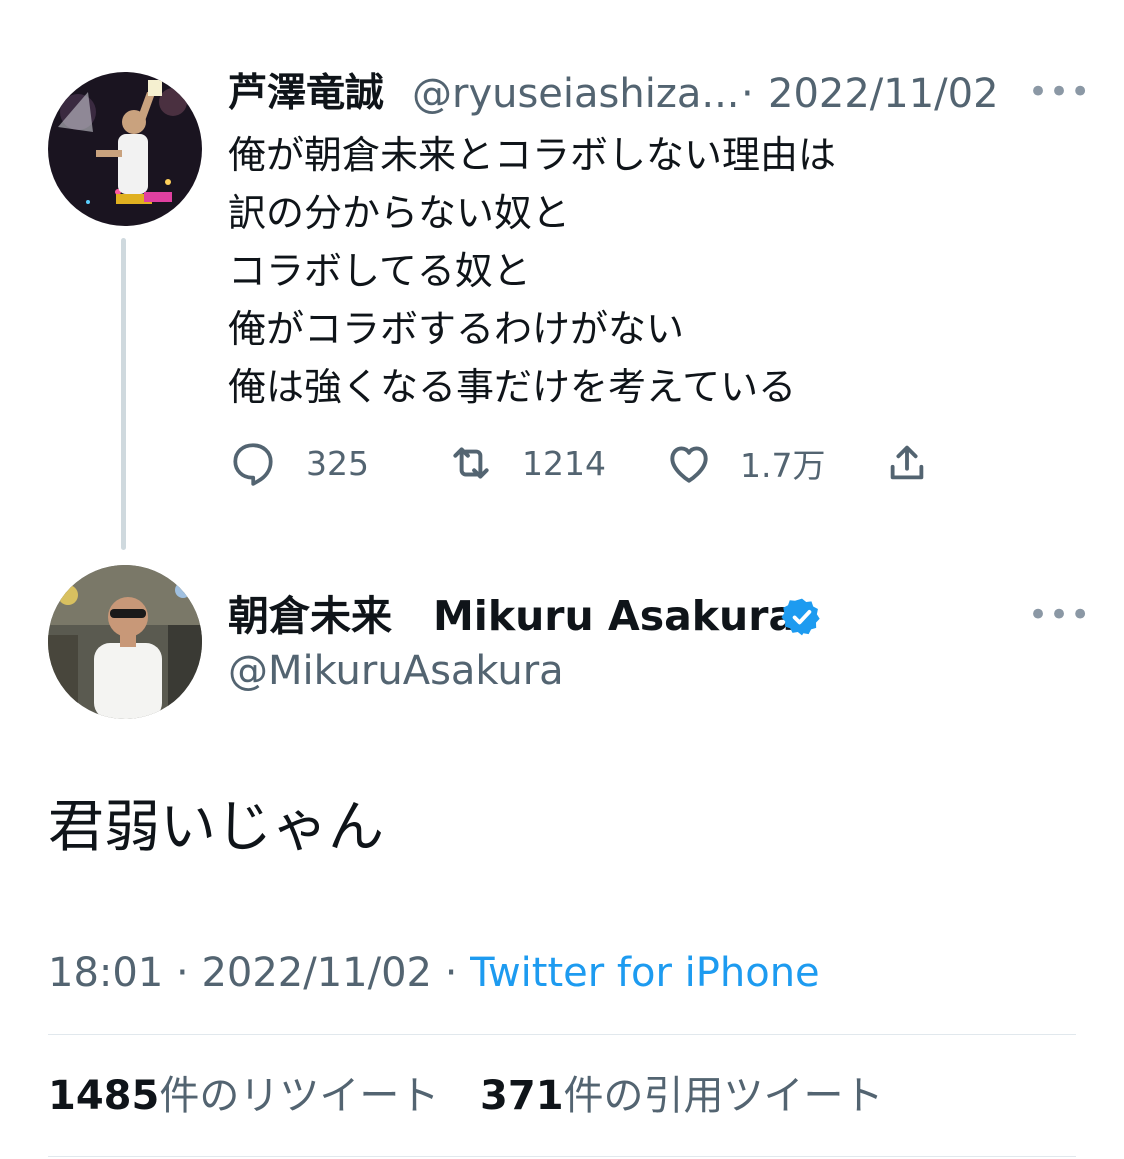  I want to click on thread-connector-line, so click(123, 394).